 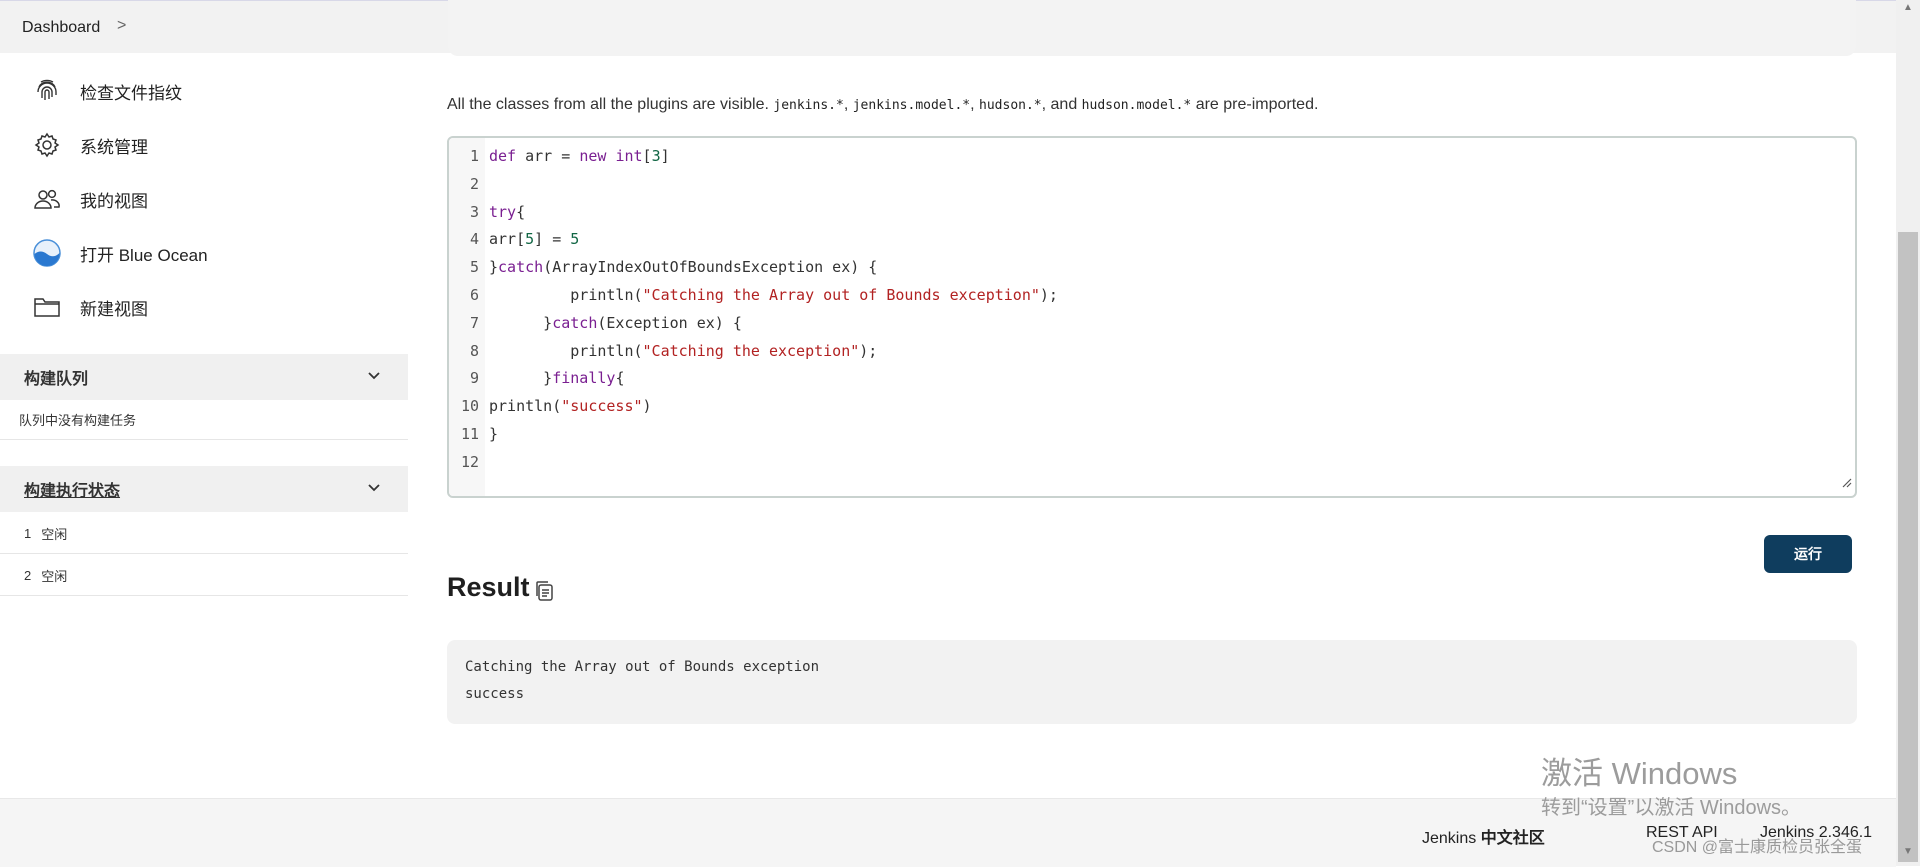 What do you see at coordinates (47, 199) in the screenshot?
I see `people-icon` at bounding box center [47, 199].